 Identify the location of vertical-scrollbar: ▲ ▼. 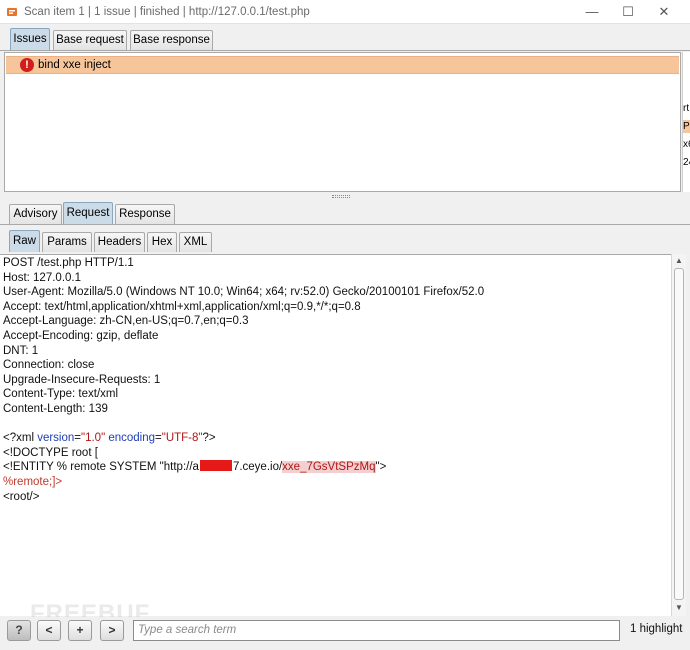
(678, 435).